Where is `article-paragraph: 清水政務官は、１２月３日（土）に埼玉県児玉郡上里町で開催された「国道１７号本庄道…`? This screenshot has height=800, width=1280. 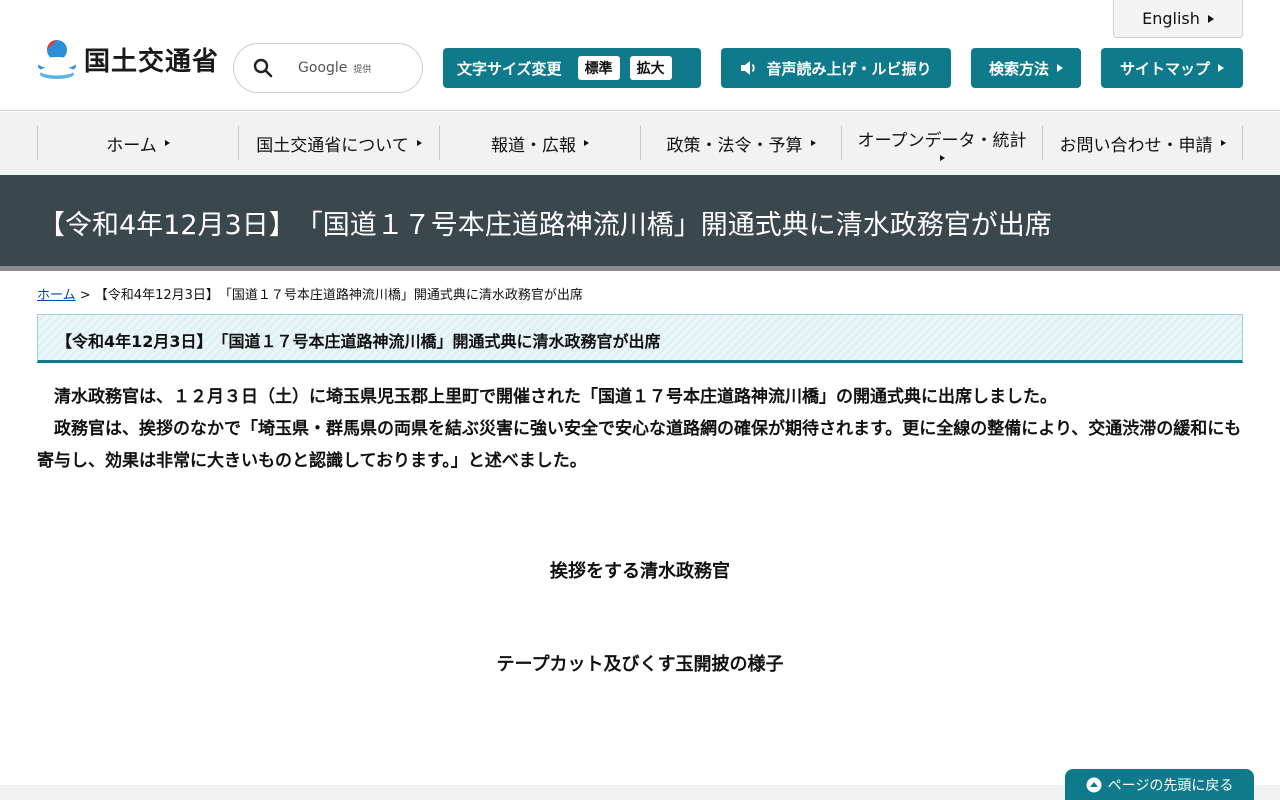
article-paragraph: 清水政務官は、１２月３日（土）に埼玉県児玉郡上里町で開催された「国道１７号本庄道… is located at coordinates (547, 397).